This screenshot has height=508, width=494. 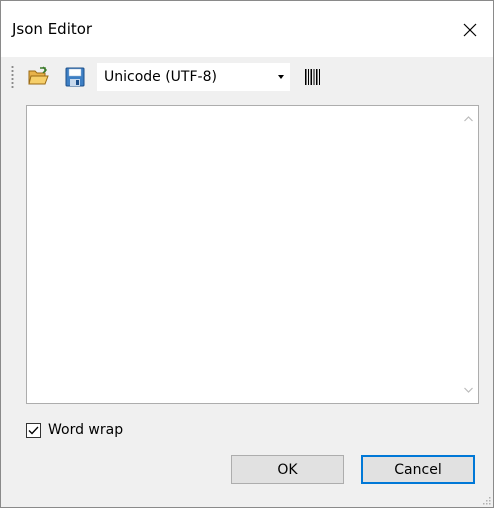 I want to click on scroll-up-icon, so click(x=468, y=119).